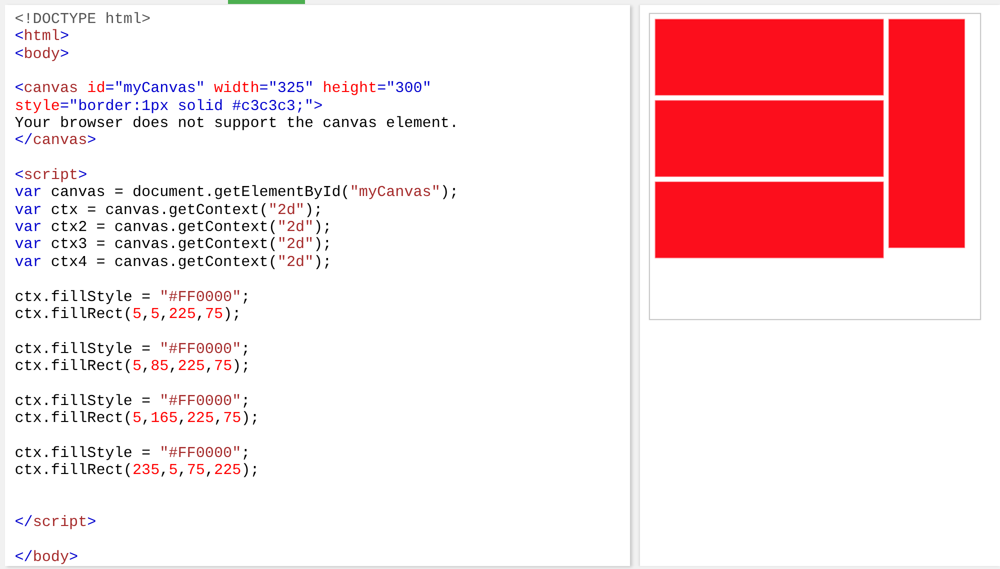  What do you see at coordinates (42, 55) in the screenshot?
I see `code-line: <body>` at bounding box center [42, 55].